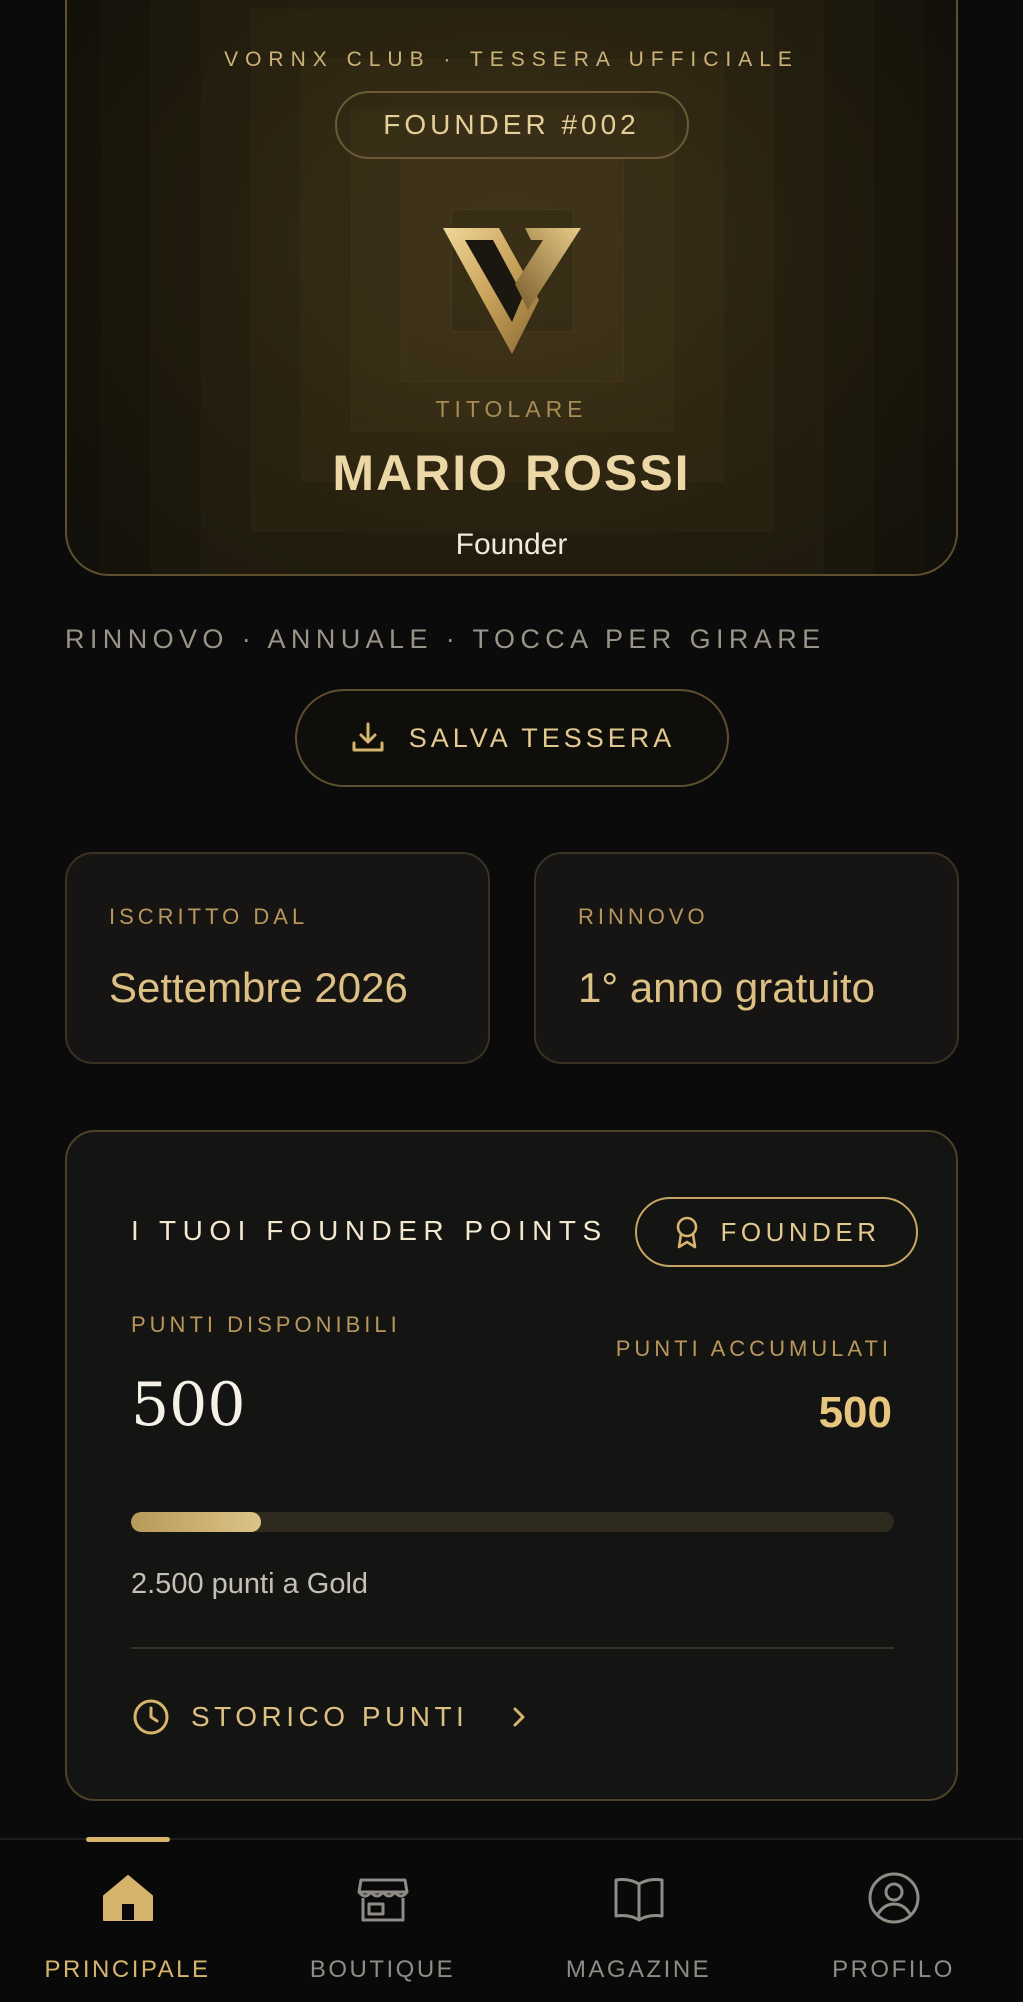 The image size is (1023, 2002). Describe the element at coordinates (511, 125) in the screenshot. I see `founder-number-badge: FOUNDER #002` at that location.